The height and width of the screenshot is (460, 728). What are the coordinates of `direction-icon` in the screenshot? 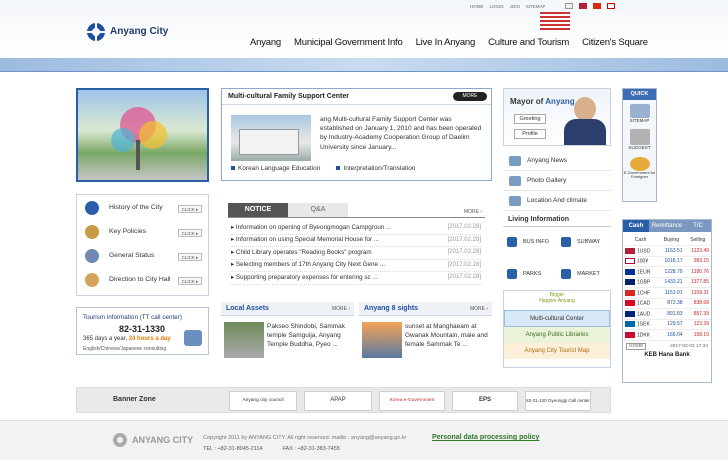 It's located at (92, 280).